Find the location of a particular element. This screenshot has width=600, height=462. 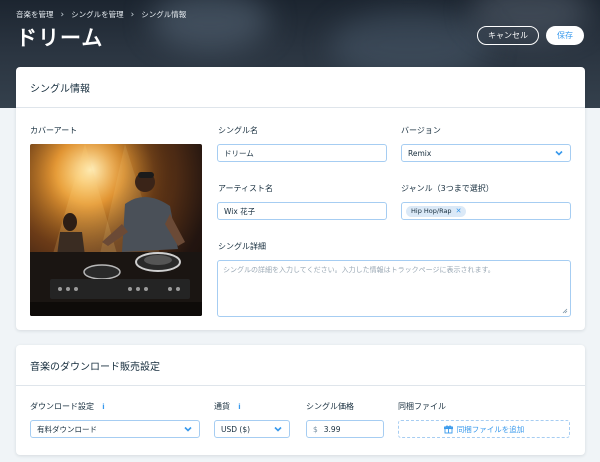

genre-tag-input: Hip Hop/Rap ✕ is located at coordinates (486, 211).